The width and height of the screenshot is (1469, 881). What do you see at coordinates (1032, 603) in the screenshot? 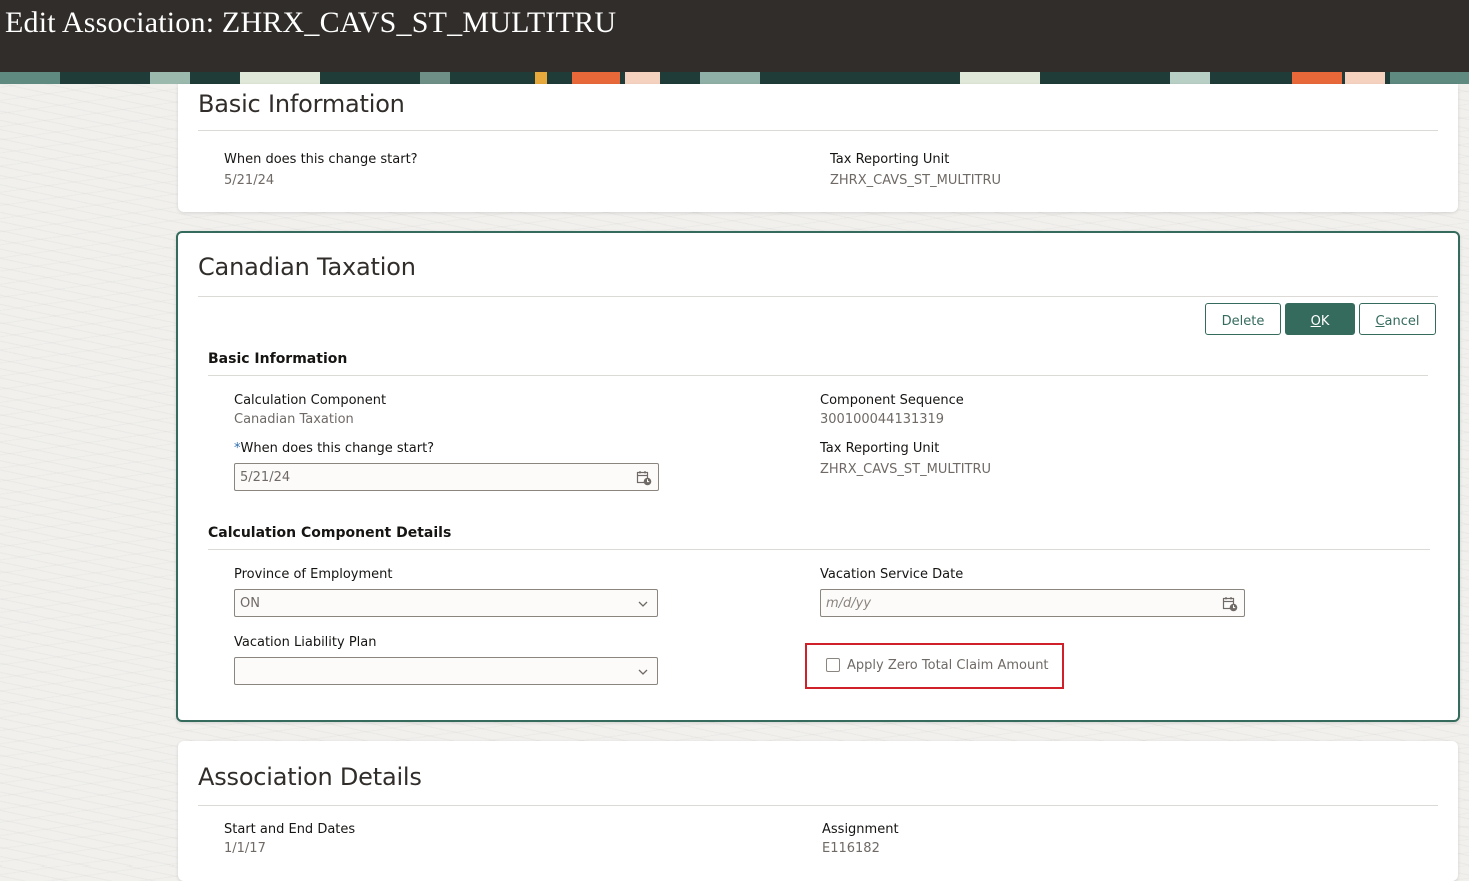
I see `vacation-service-date-input: m/d/yy` at bounding box center [1032, 603].